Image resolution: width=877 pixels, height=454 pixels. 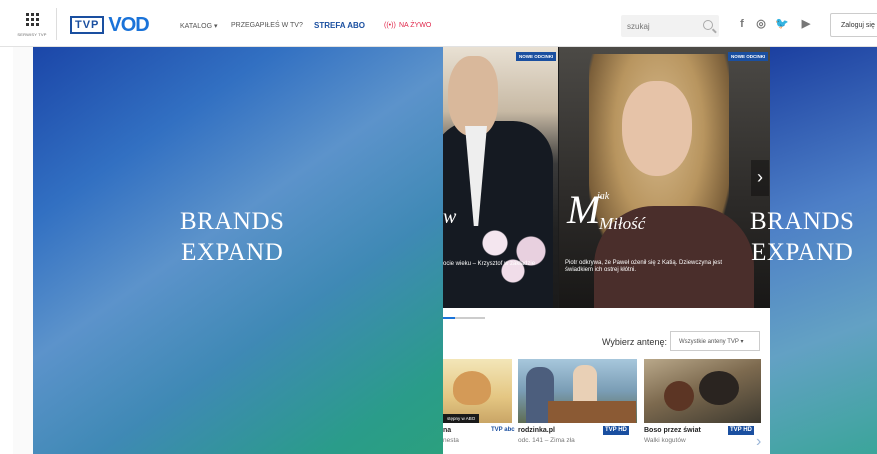 What do you see at coordinates (672, 430) in the screenshot?
I see `item-3-title: Boso przez świat` at bounding box center [672, 430].